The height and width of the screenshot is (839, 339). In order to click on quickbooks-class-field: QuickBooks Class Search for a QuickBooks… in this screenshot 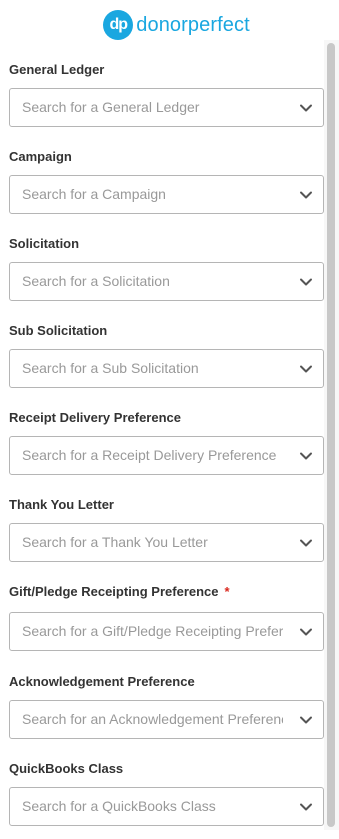, I will do `click(166, 792)`.